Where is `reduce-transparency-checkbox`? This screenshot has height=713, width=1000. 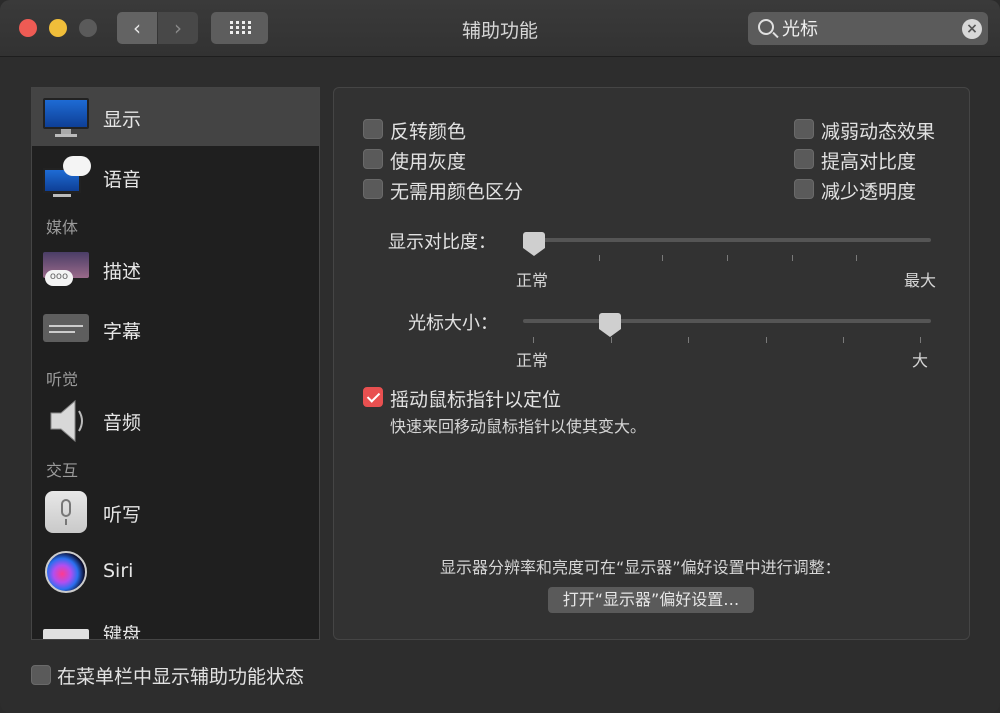 reduce-transparency-checkbox is located at coordinates (804, 189).